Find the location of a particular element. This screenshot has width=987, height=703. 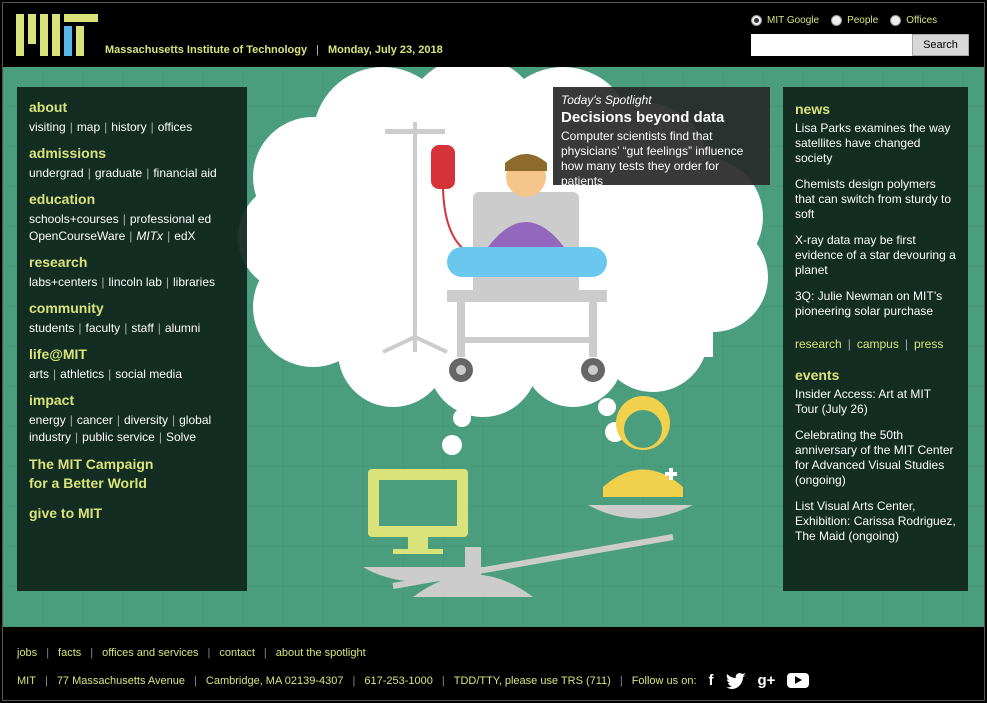

radio-selected-icon is located at coordinates (756, 20).